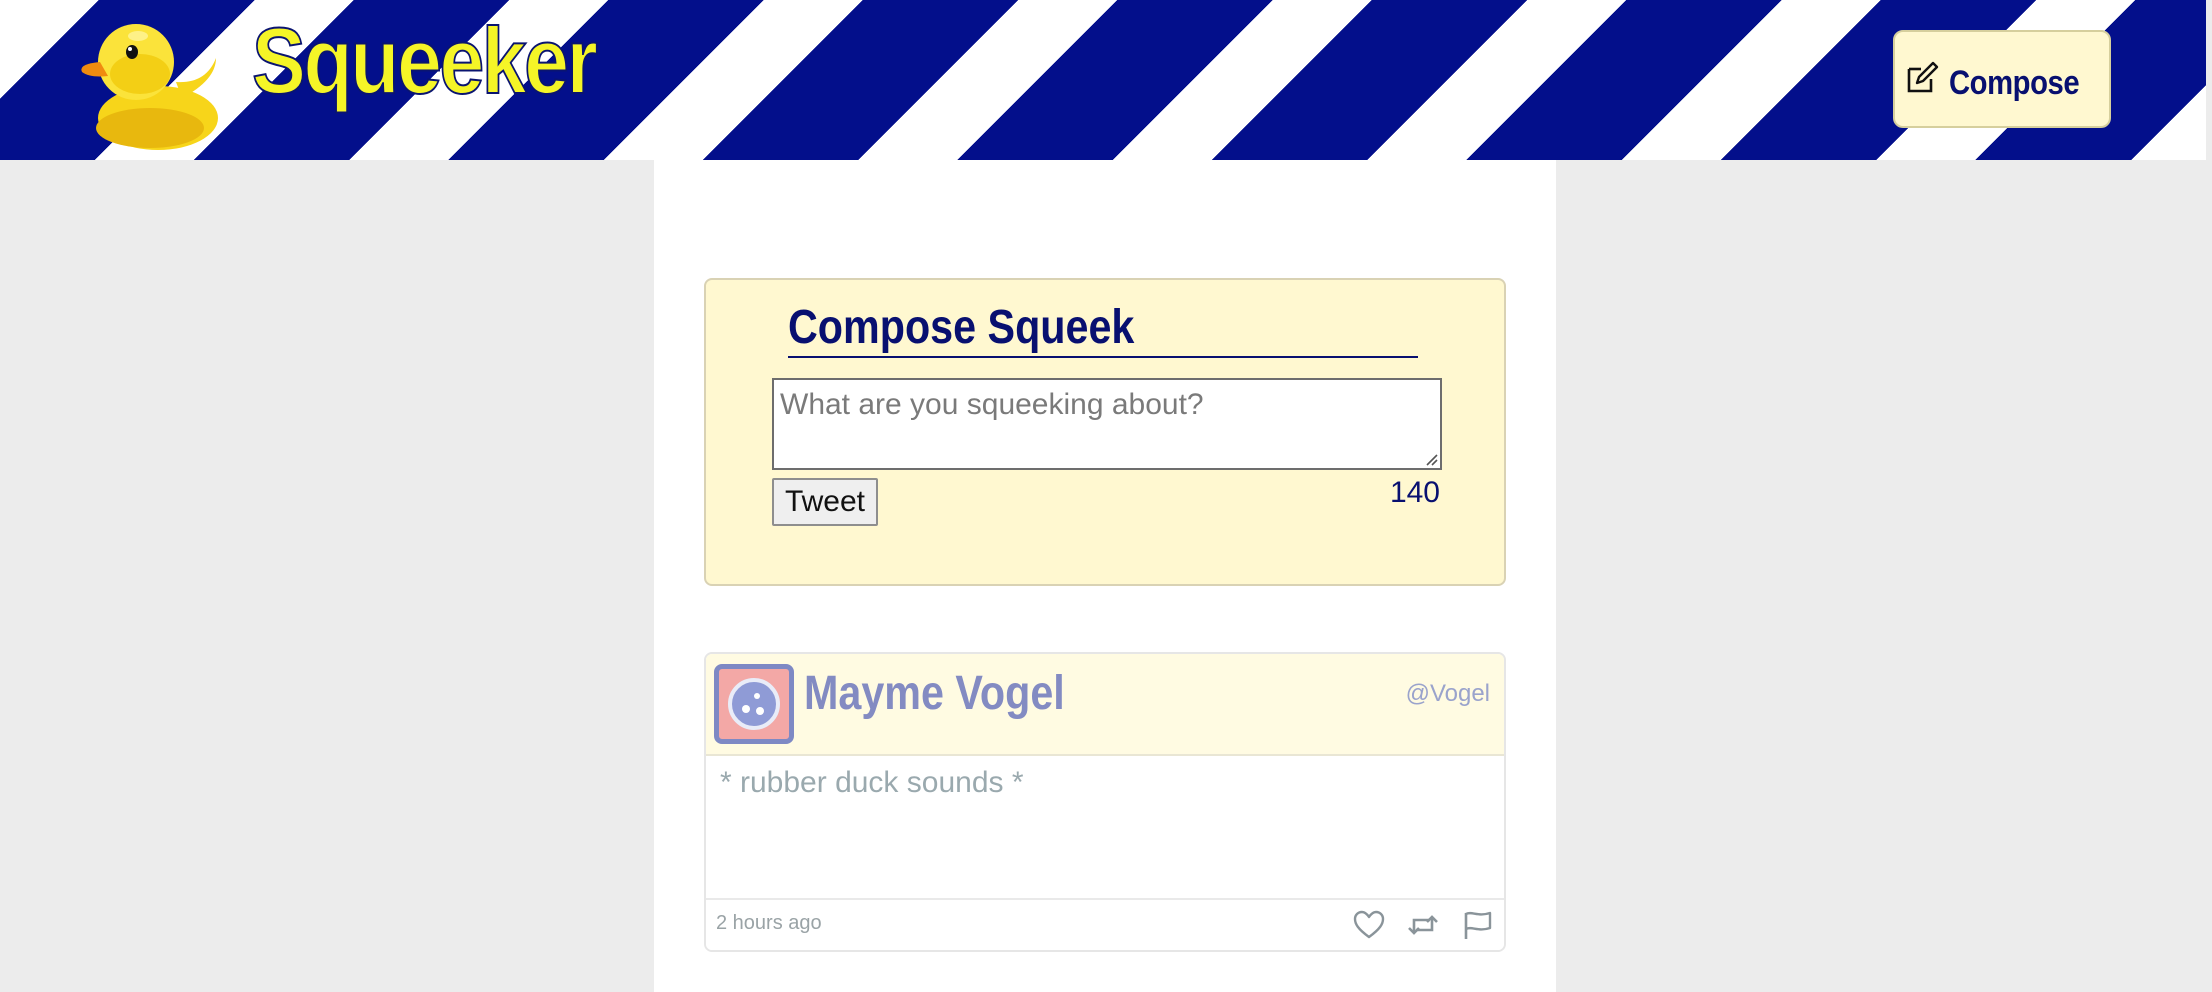  Describe the element at coordinates (1369, 925) in the screenshot. I see `heart-icon` at that location.